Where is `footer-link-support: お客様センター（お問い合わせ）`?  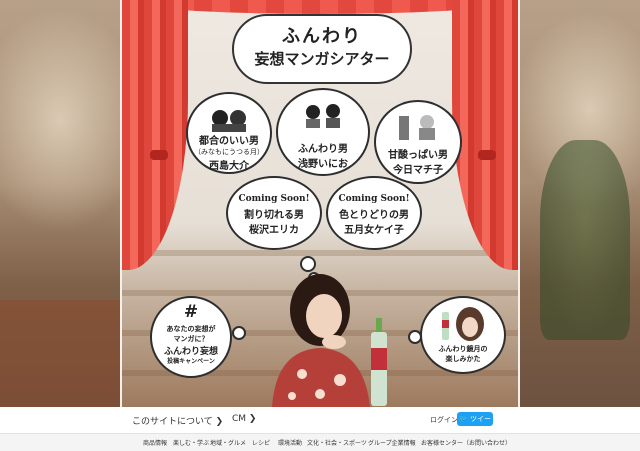
footer-link-support: お客様センター（お問い合わせ） is located at coordinates (466, 442).